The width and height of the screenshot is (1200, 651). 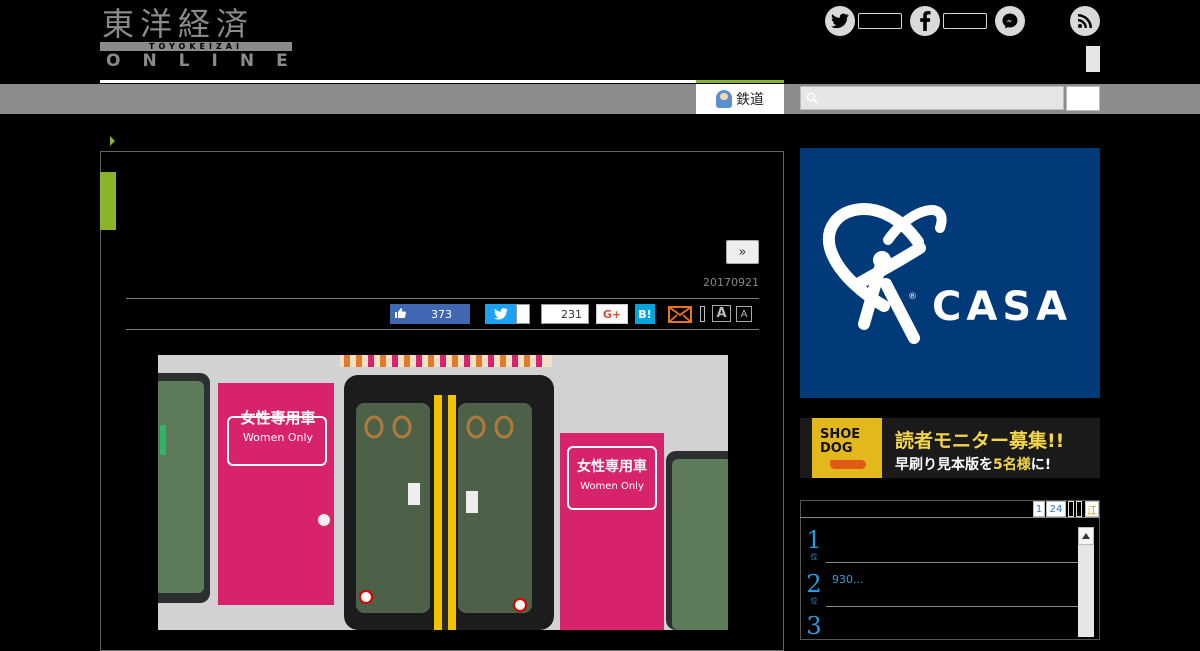 I want to click on google-plus-button: G+, so click(x=612, y=314).